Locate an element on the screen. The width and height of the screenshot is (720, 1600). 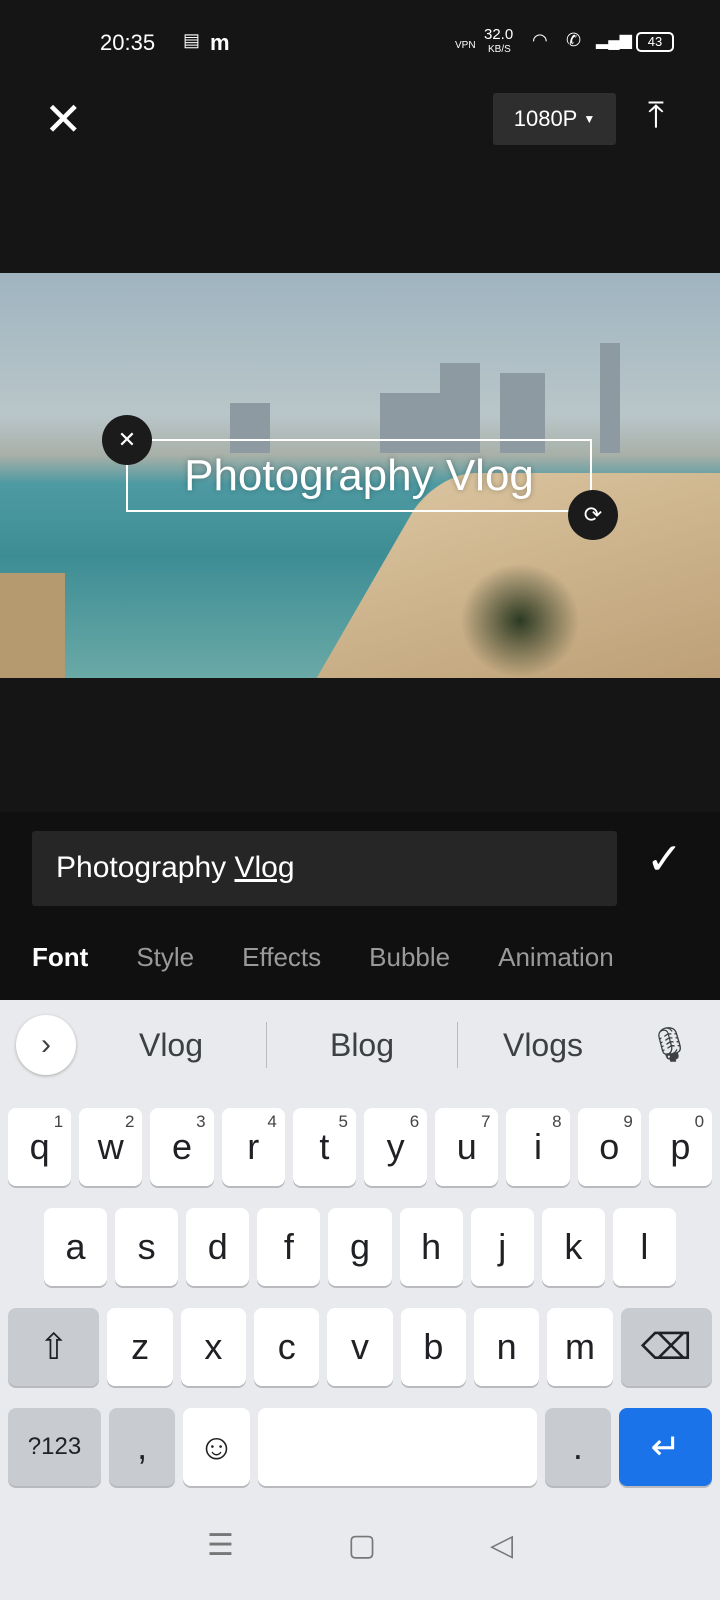
rotate-icon: ⟳ is located at coordinates (593, 514).